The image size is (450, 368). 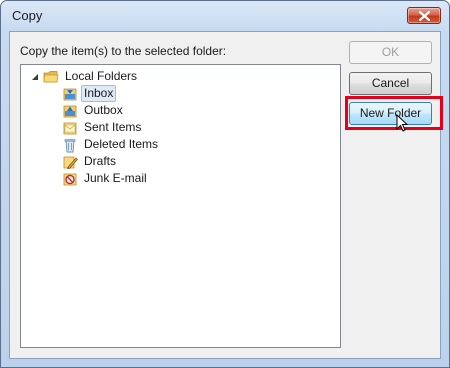 What do you see at coordinates (70, 145) in the screenshot?
I see `deleted-items-icon` at bounding box center [70, 145].